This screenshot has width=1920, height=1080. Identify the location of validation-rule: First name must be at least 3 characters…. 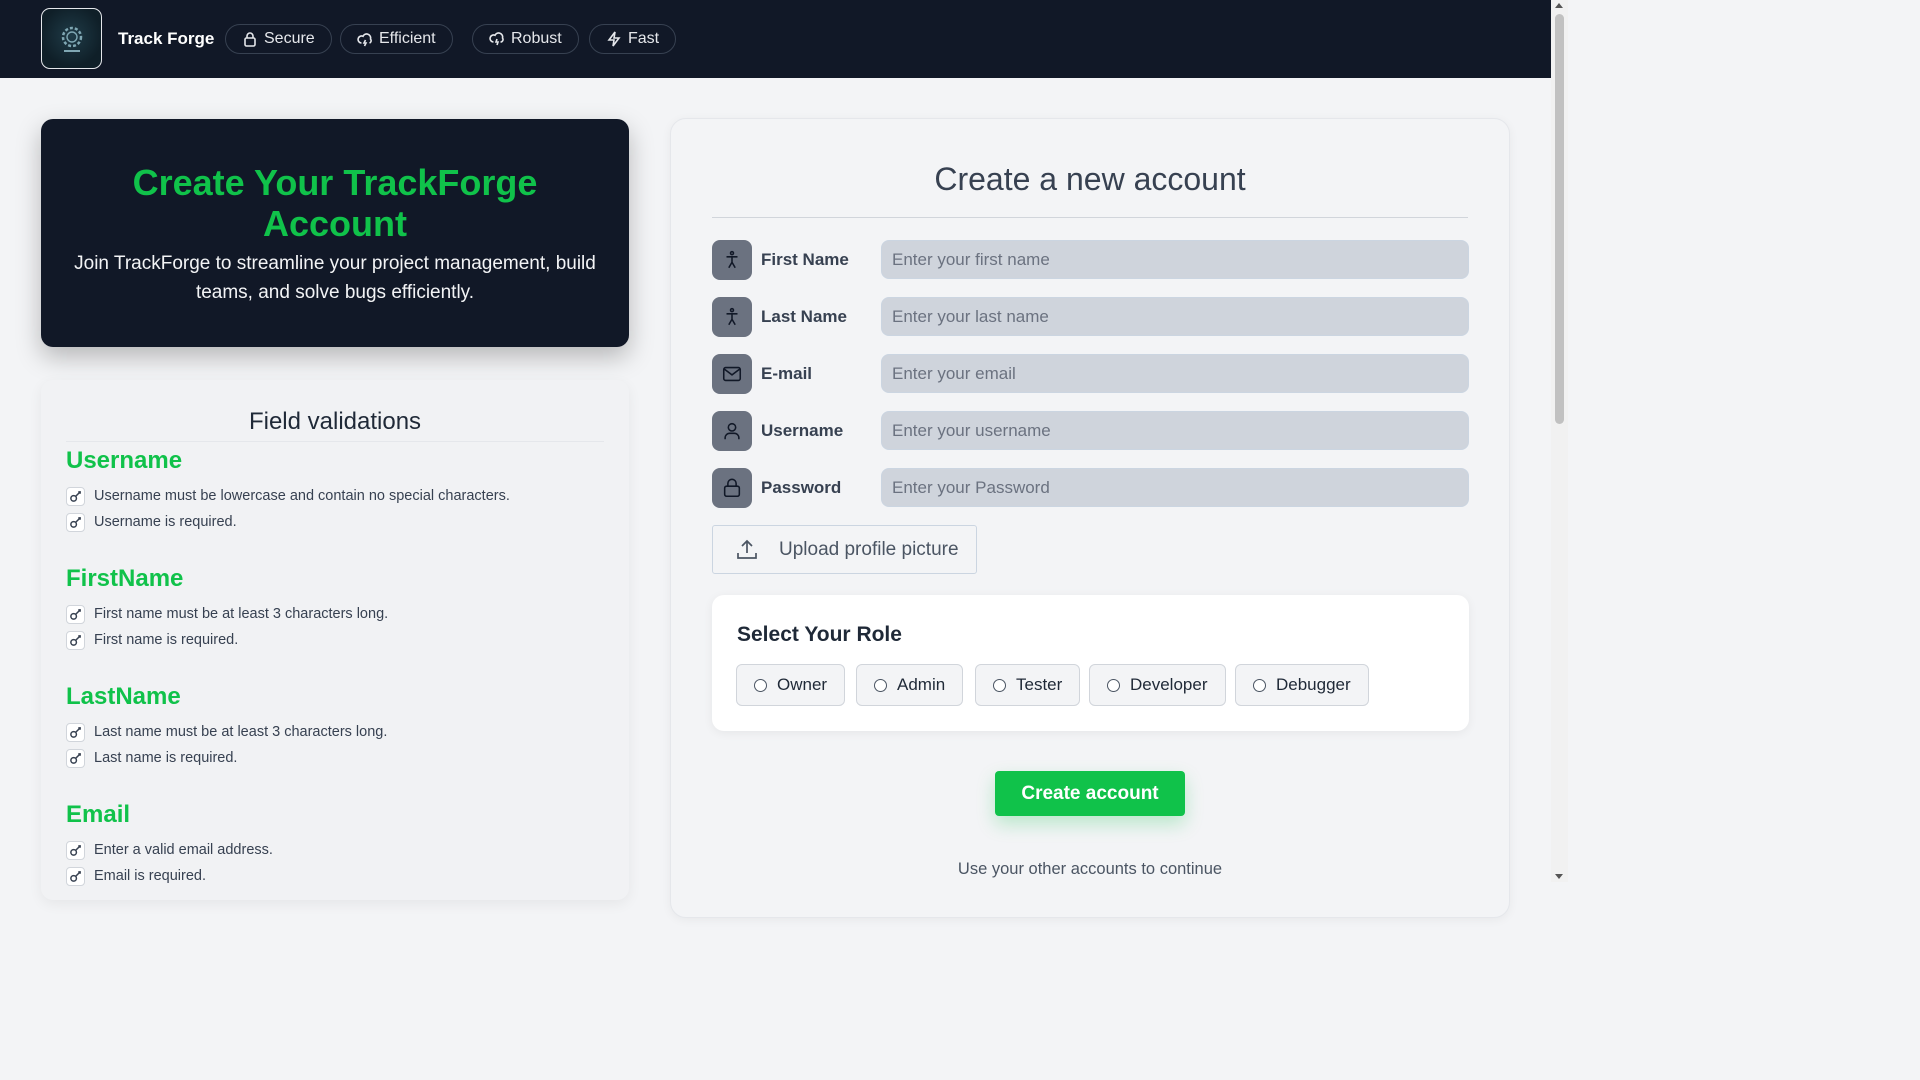
(227, 614).